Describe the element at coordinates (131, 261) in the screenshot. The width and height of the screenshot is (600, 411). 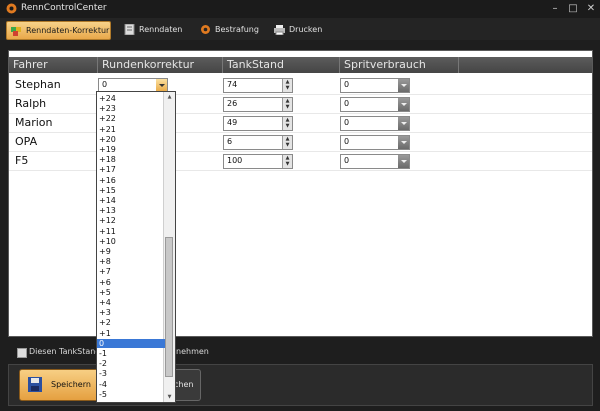
I see `dropdown-option: +8` at that location.